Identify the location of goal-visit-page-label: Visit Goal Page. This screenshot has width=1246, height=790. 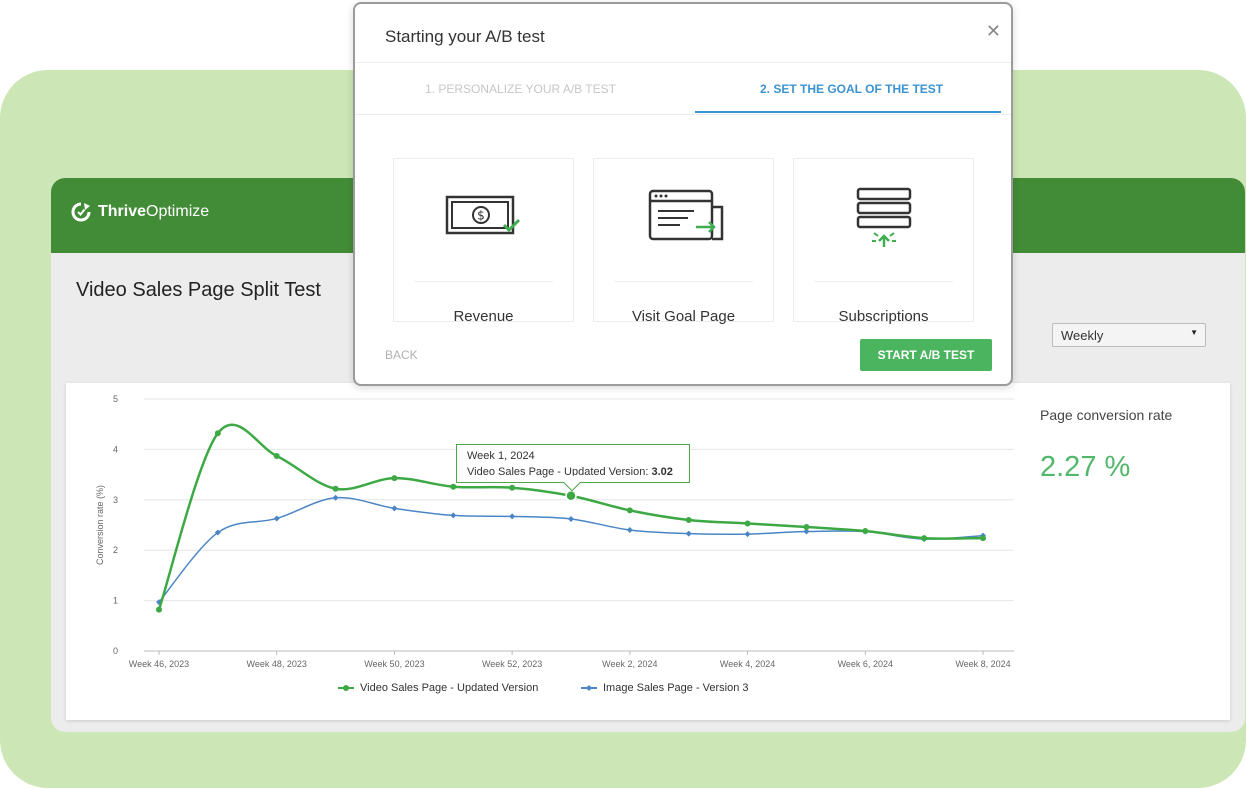
(683, 316).